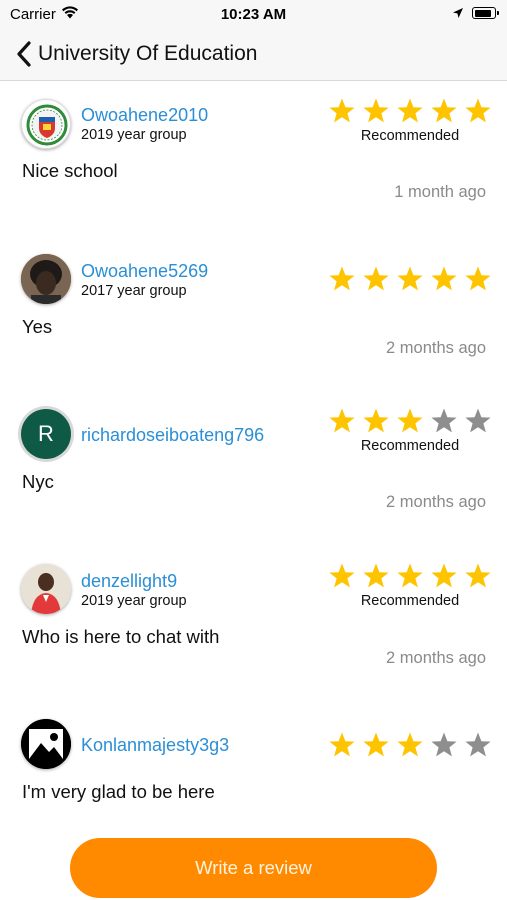 The width and height of the screenshot is (507, 900). Describe the element at coordinates (129, 581) in the screenshot. I see `review-username: denzellight9` at that location.